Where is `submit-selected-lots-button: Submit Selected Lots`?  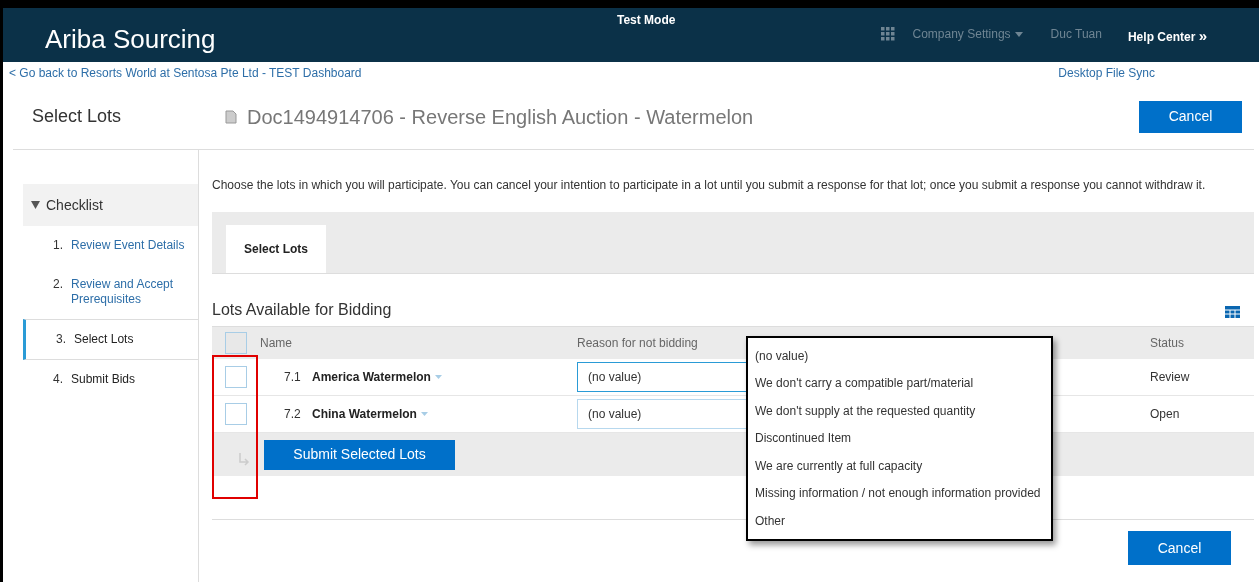 submit-selected-lots-button: Submit Selected Lots is located at coordinates (359, 454).